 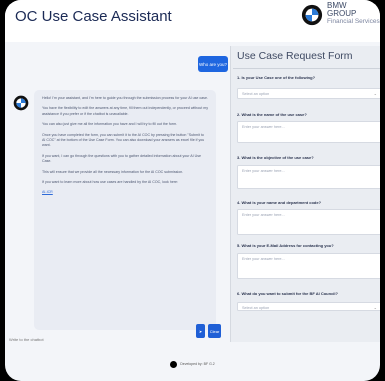 What do you see at coordinates (342, 13) in the screenshot?
I see `brand-line2: GROUP` at bounding box center [342, 13].